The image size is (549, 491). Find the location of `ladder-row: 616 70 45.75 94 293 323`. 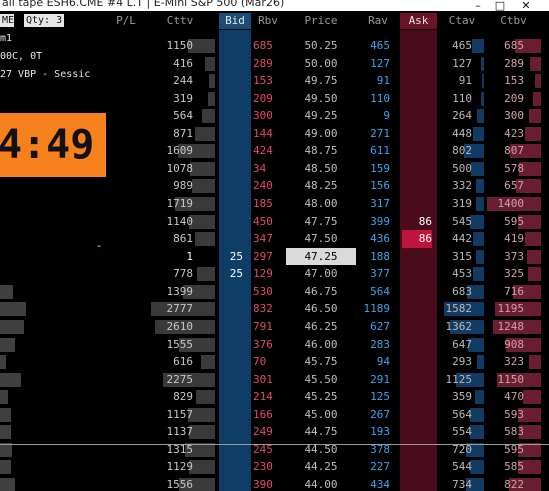

ladder-row: 616 70 45.75 94 293 323 is located at coordinates (274, 362).